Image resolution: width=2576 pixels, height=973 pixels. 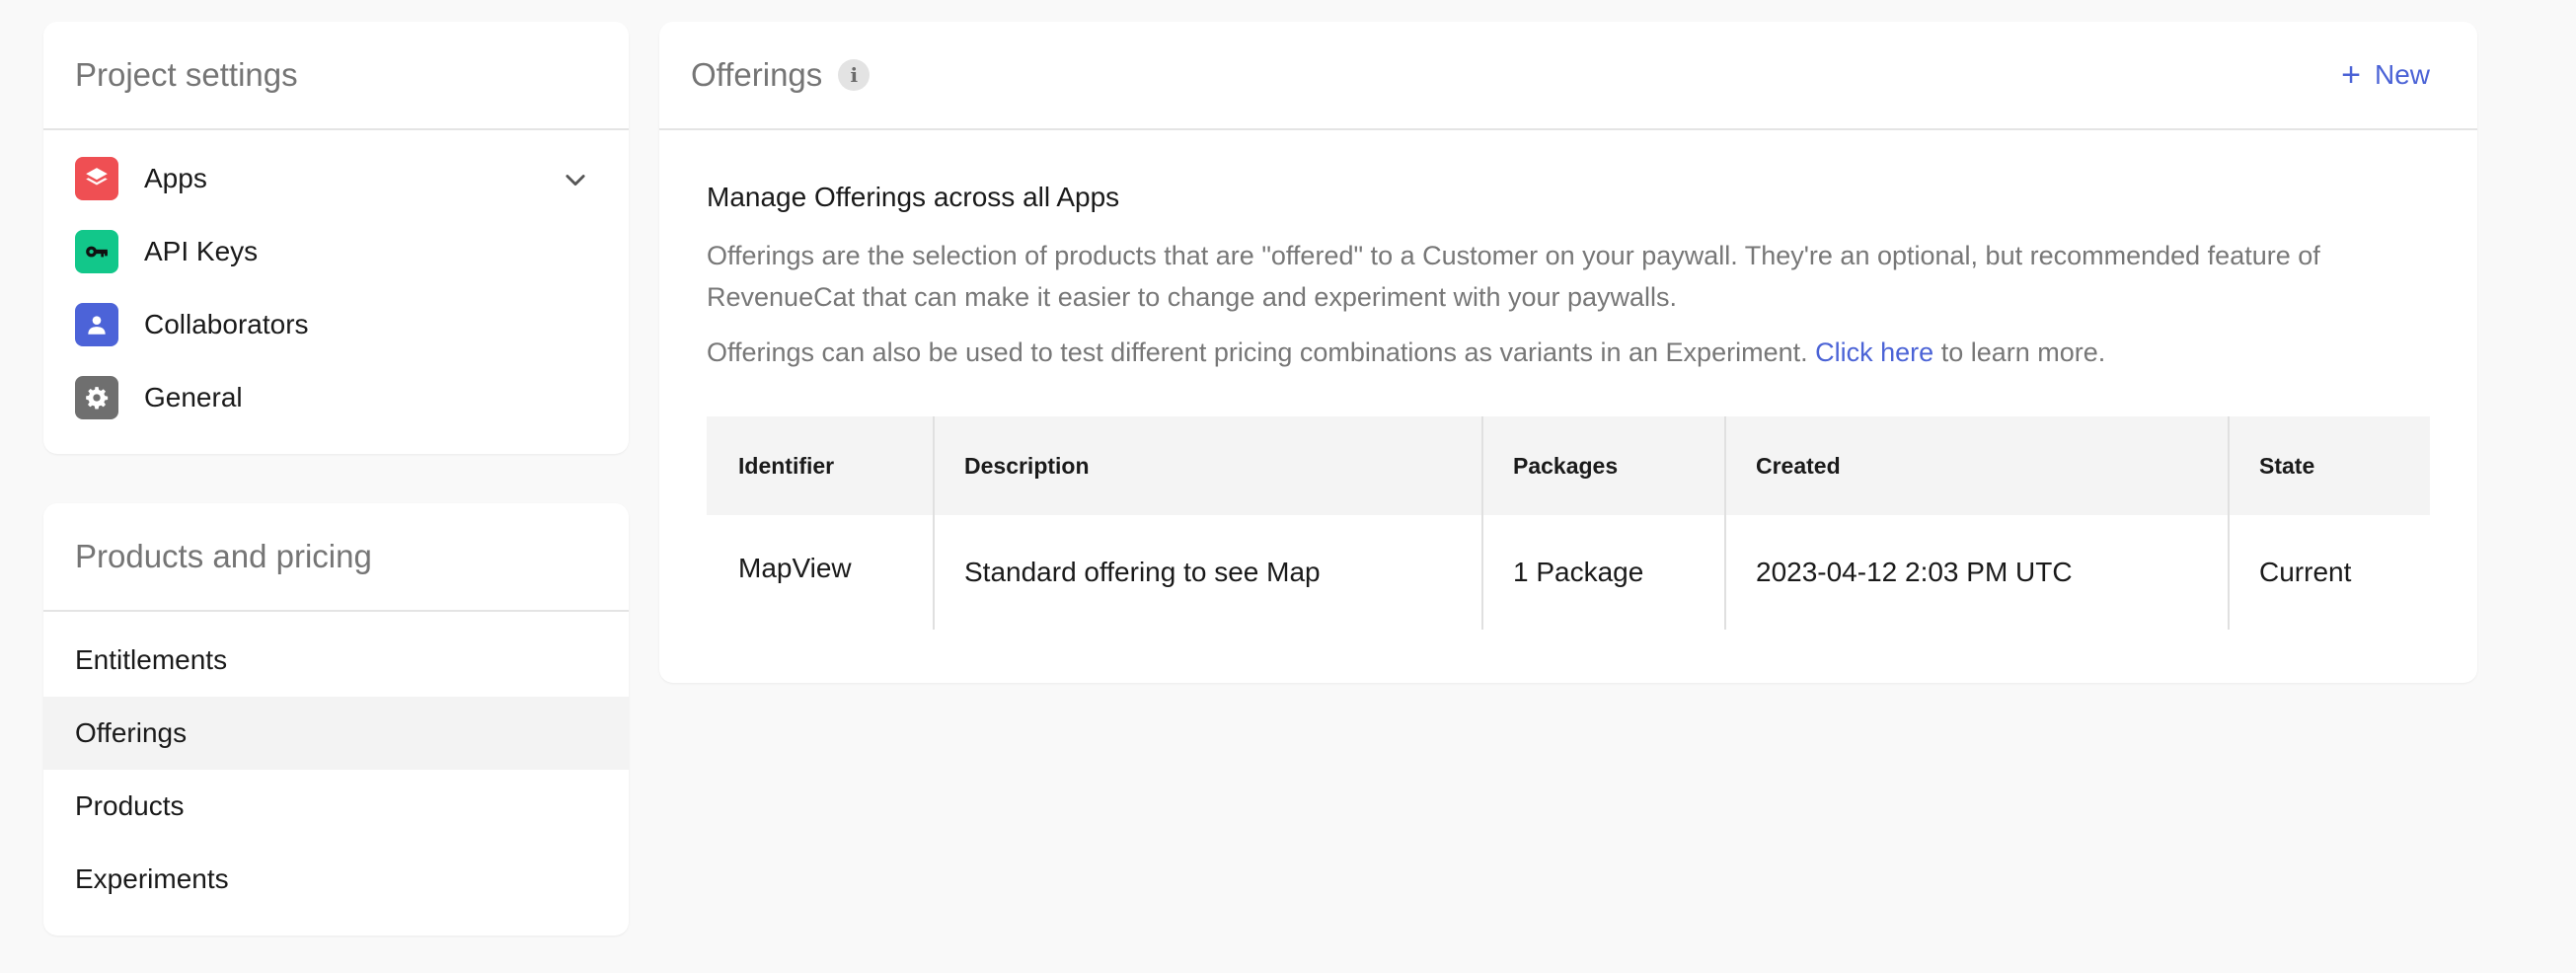 What do you see at coordinates (757, 75) in the screenshot?
I see `page-title: Offerings` at bounding box center [757, 75].